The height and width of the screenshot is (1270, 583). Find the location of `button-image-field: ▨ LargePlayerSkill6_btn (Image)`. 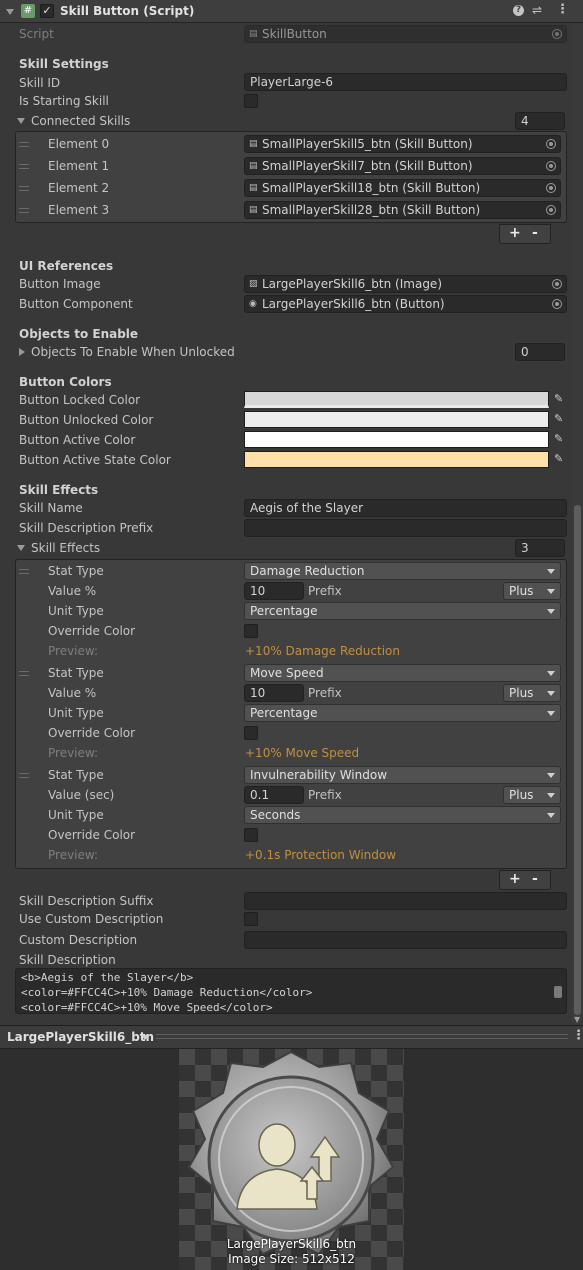

button-image-field: ▨ LargePlayerSkill6_btn (Image) is located at coordinates (405, 284).